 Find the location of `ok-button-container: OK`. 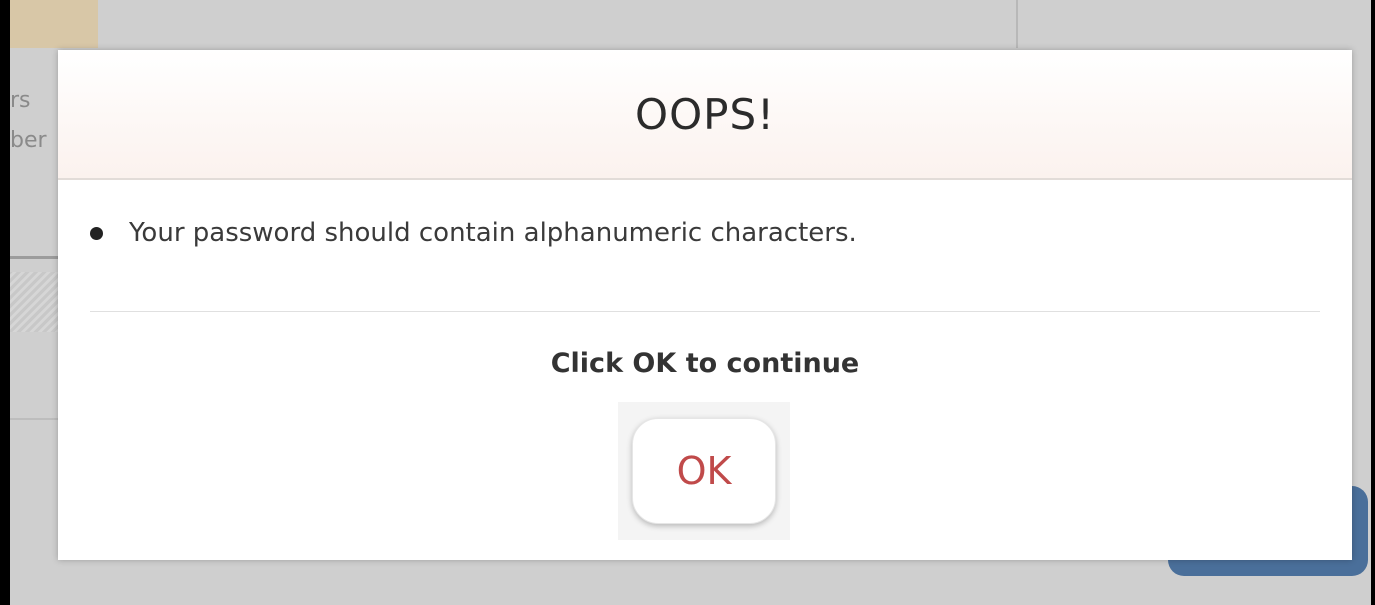

ok-button-container: OK is located at coordinates (704, 471).